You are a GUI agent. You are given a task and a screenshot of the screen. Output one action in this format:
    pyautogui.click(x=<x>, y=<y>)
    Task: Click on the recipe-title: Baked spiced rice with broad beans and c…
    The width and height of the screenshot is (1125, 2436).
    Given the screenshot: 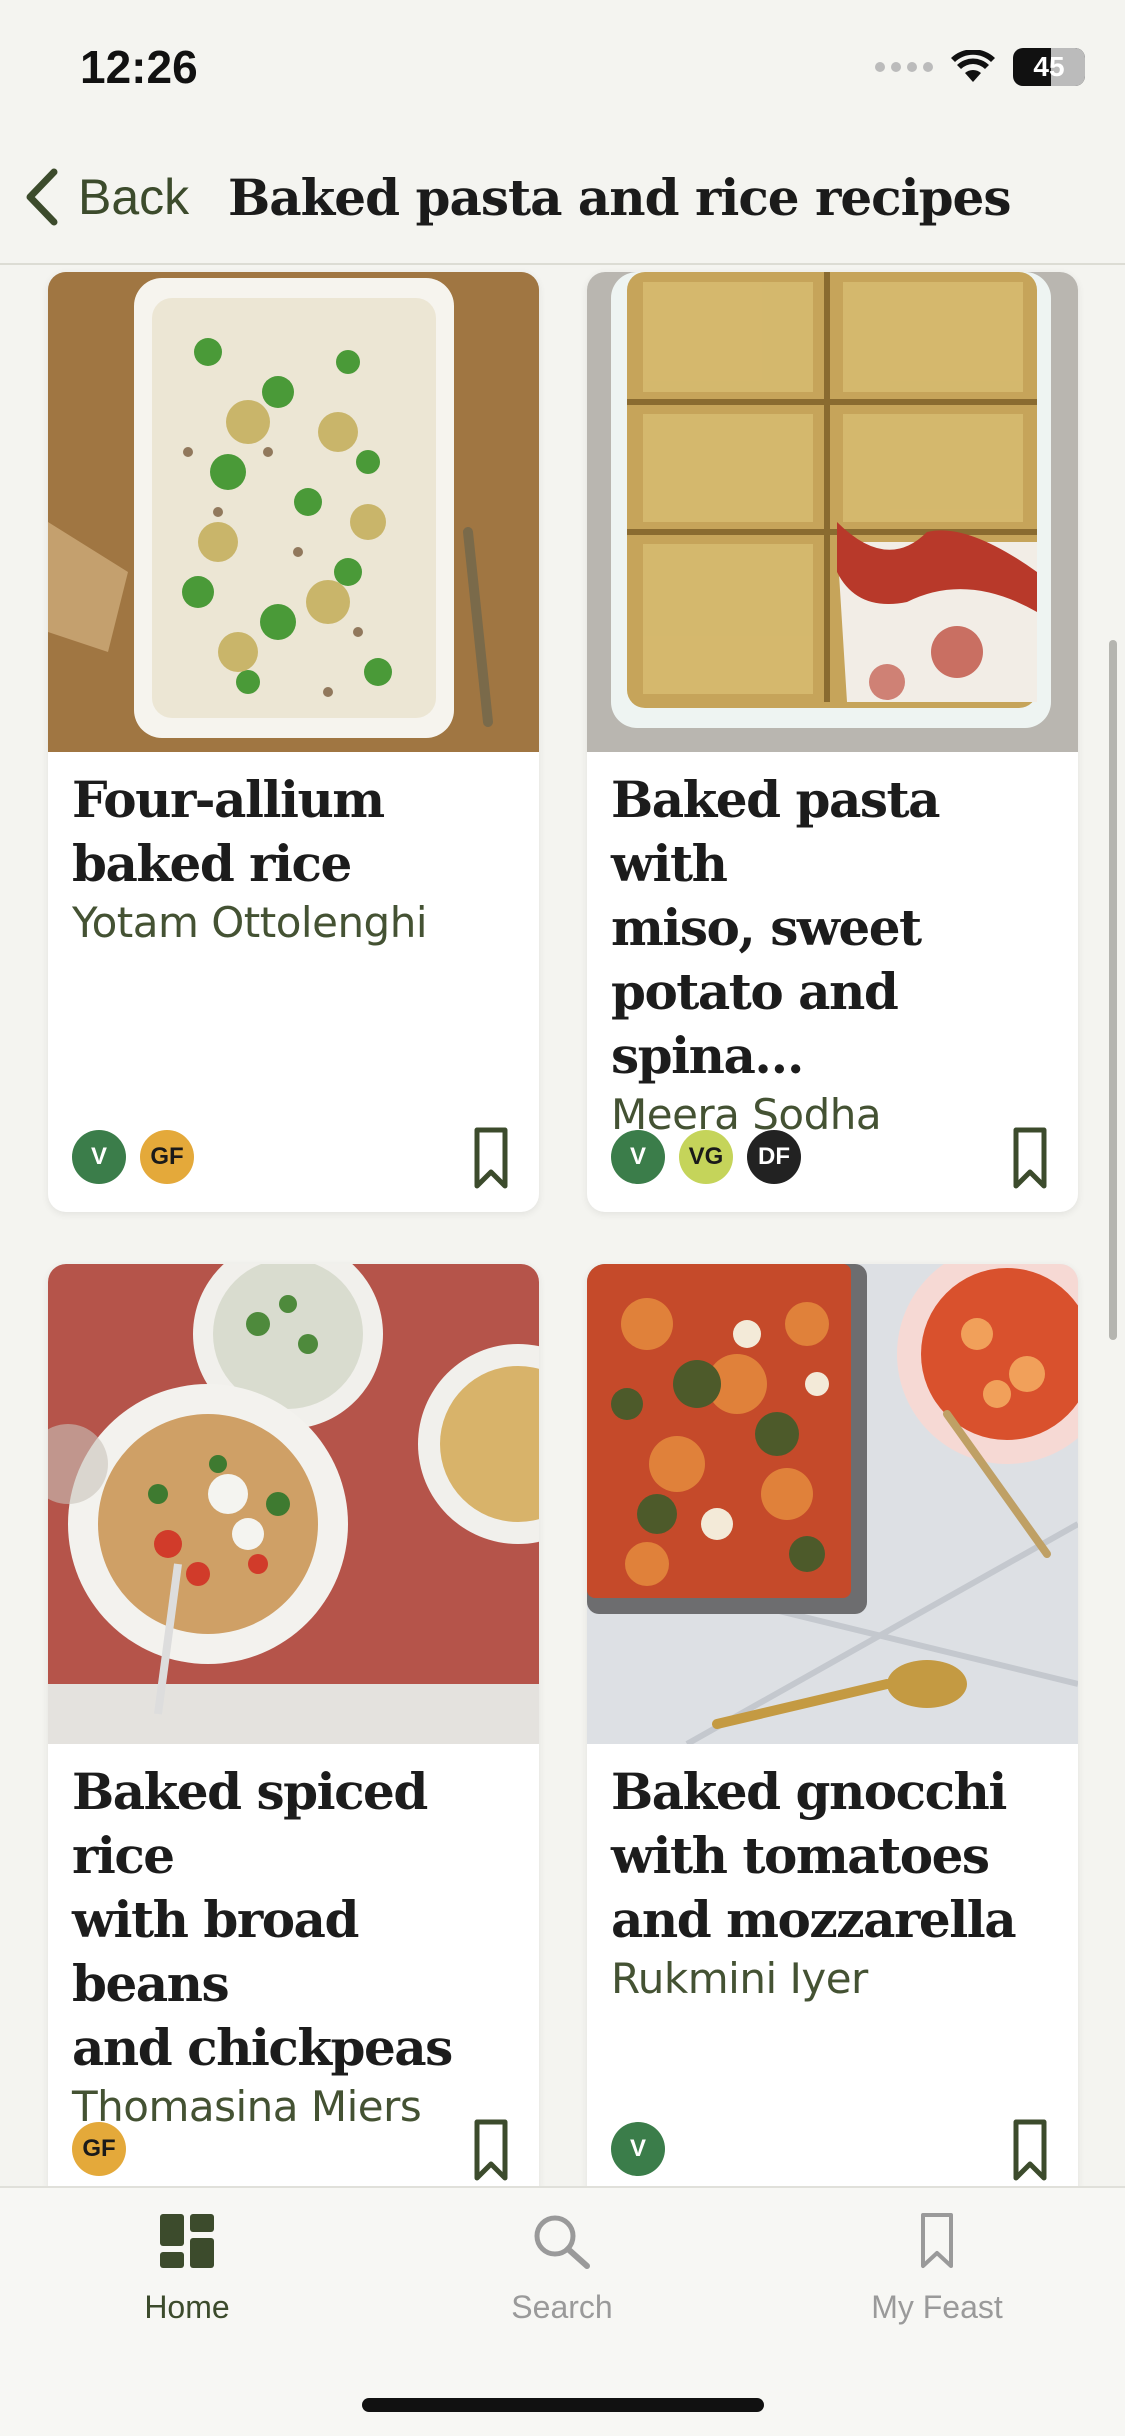 What is the action you would take?
    pyautogui.click(x=294, y=1920)
    